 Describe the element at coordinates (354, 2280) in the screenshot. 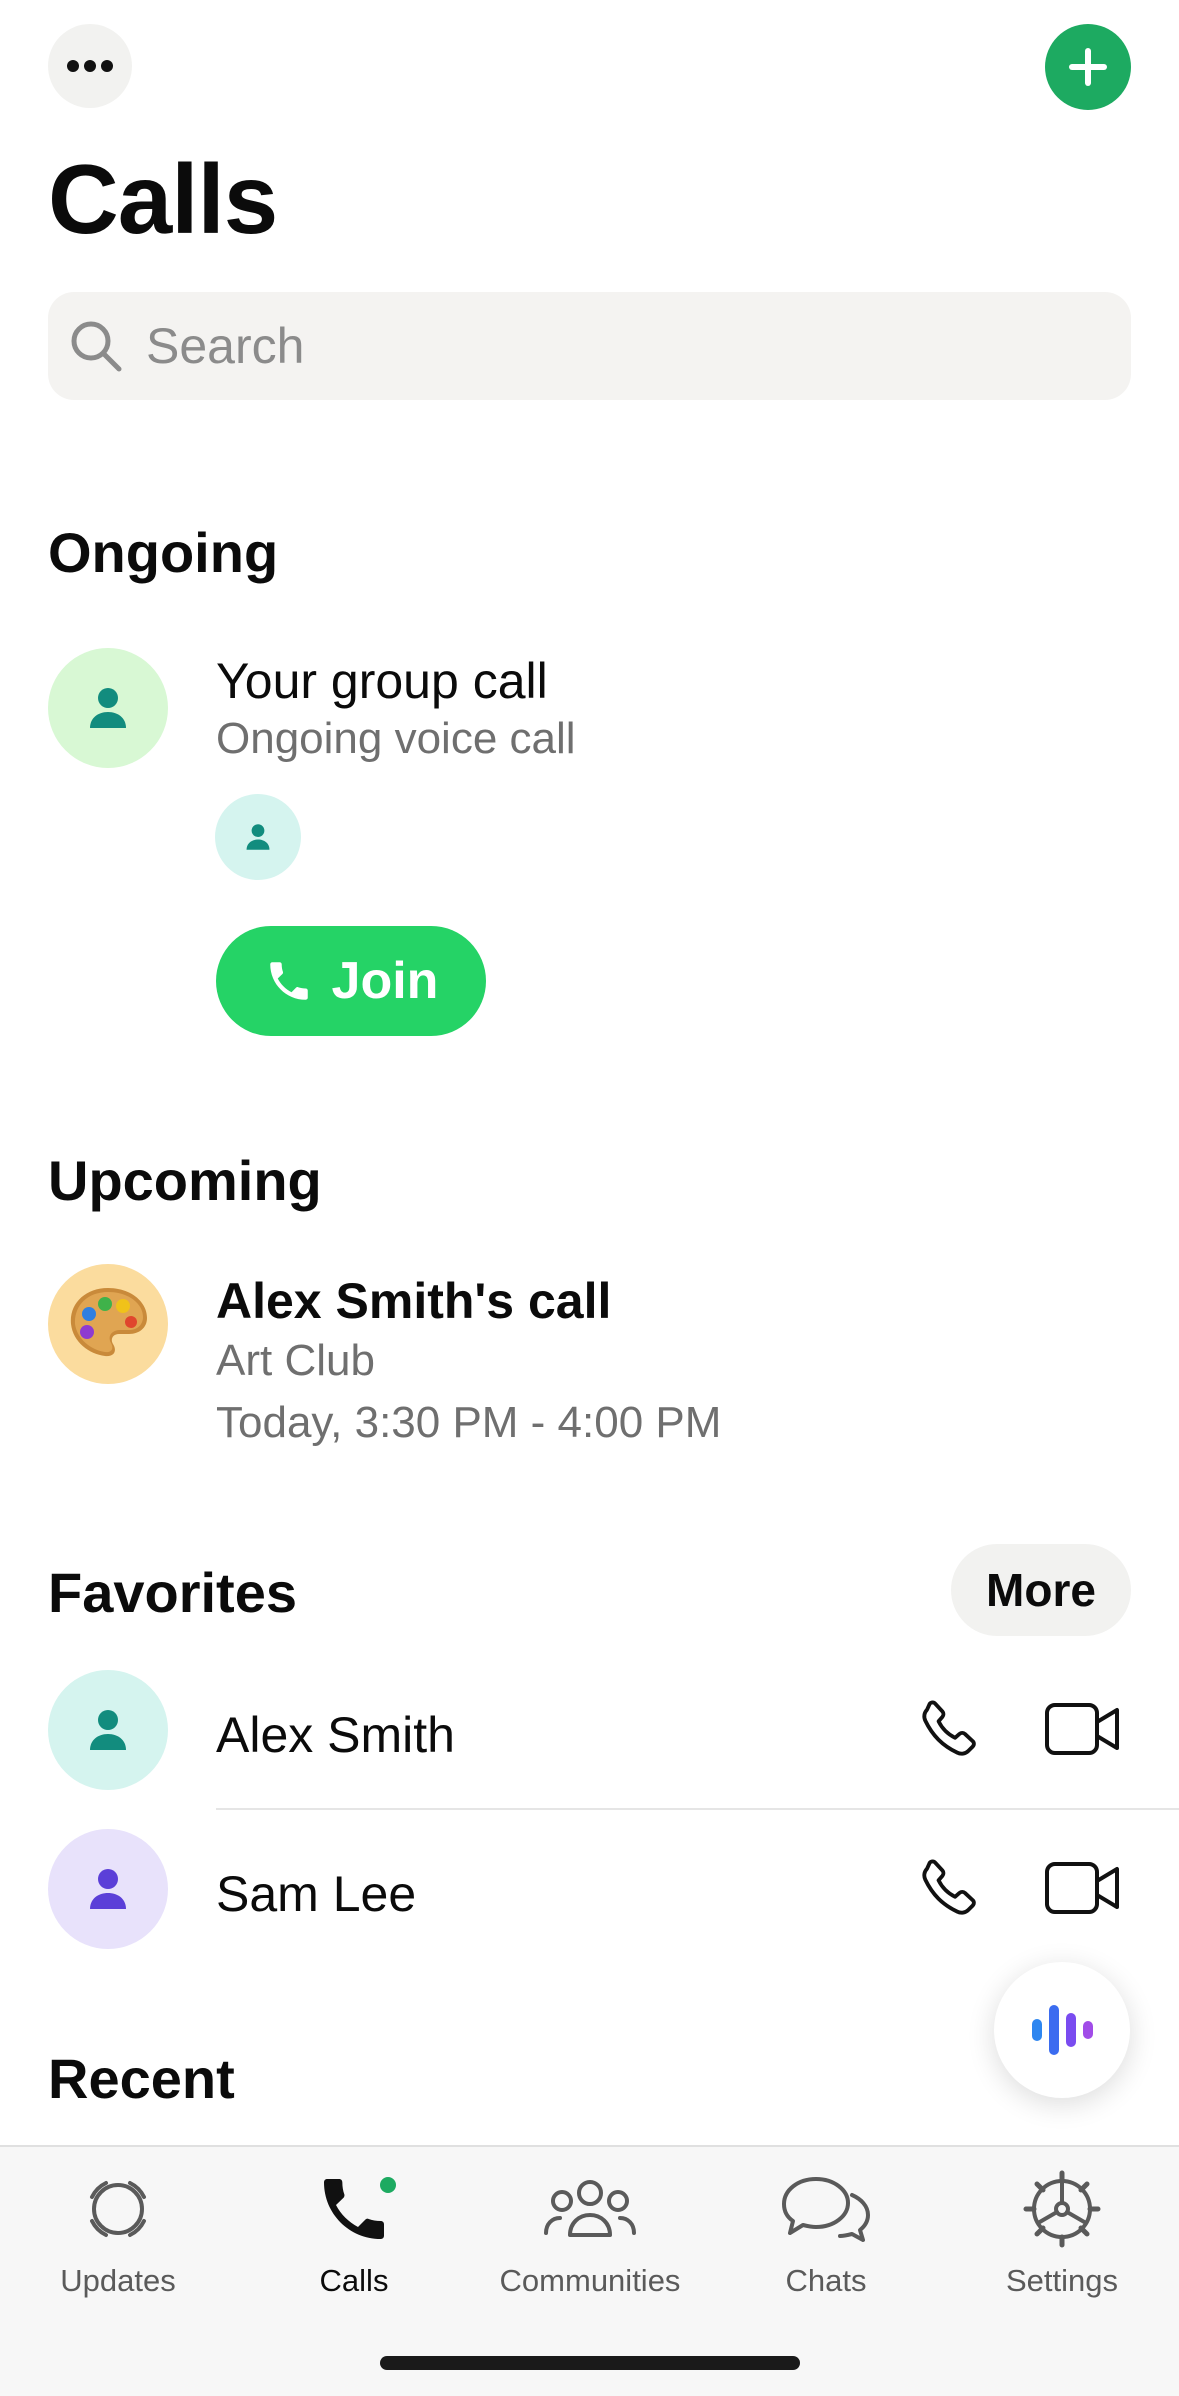

I see `tab-label: Calls` at that location.